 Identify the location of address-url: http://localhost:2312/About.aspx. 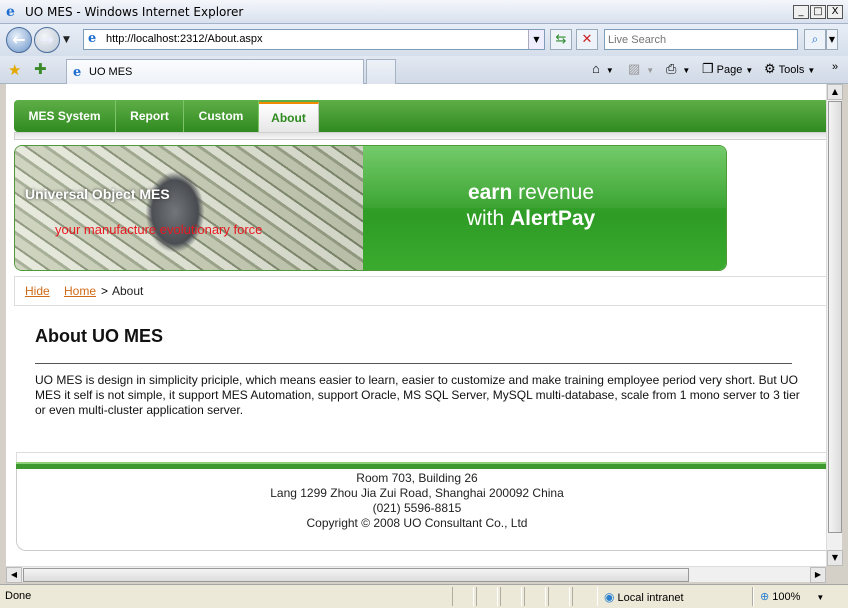
(184, 39).